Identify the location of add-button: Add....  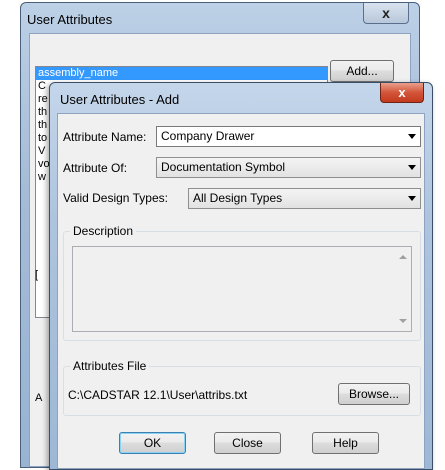
(362, 71).